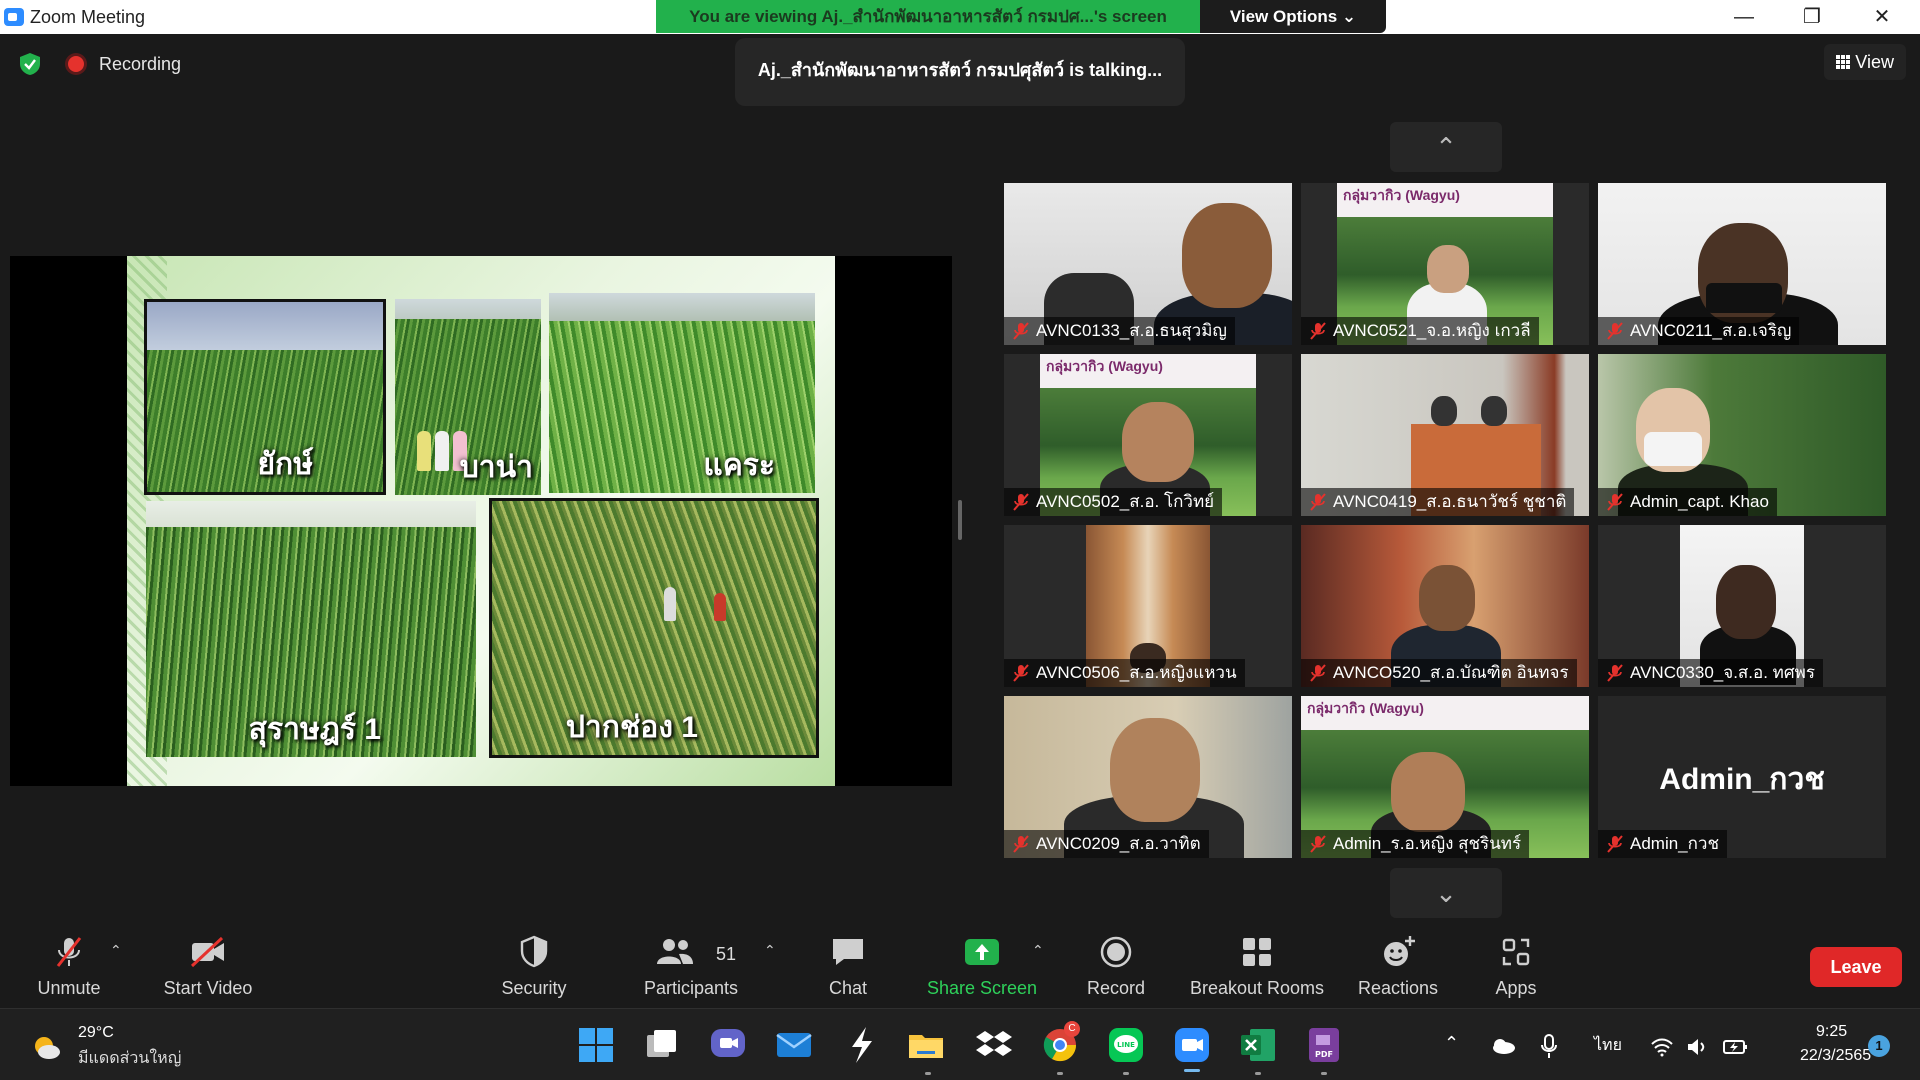 The image size is (1920, 1080). I want to click on reactions-button: Reactions, so click(1398, 965).